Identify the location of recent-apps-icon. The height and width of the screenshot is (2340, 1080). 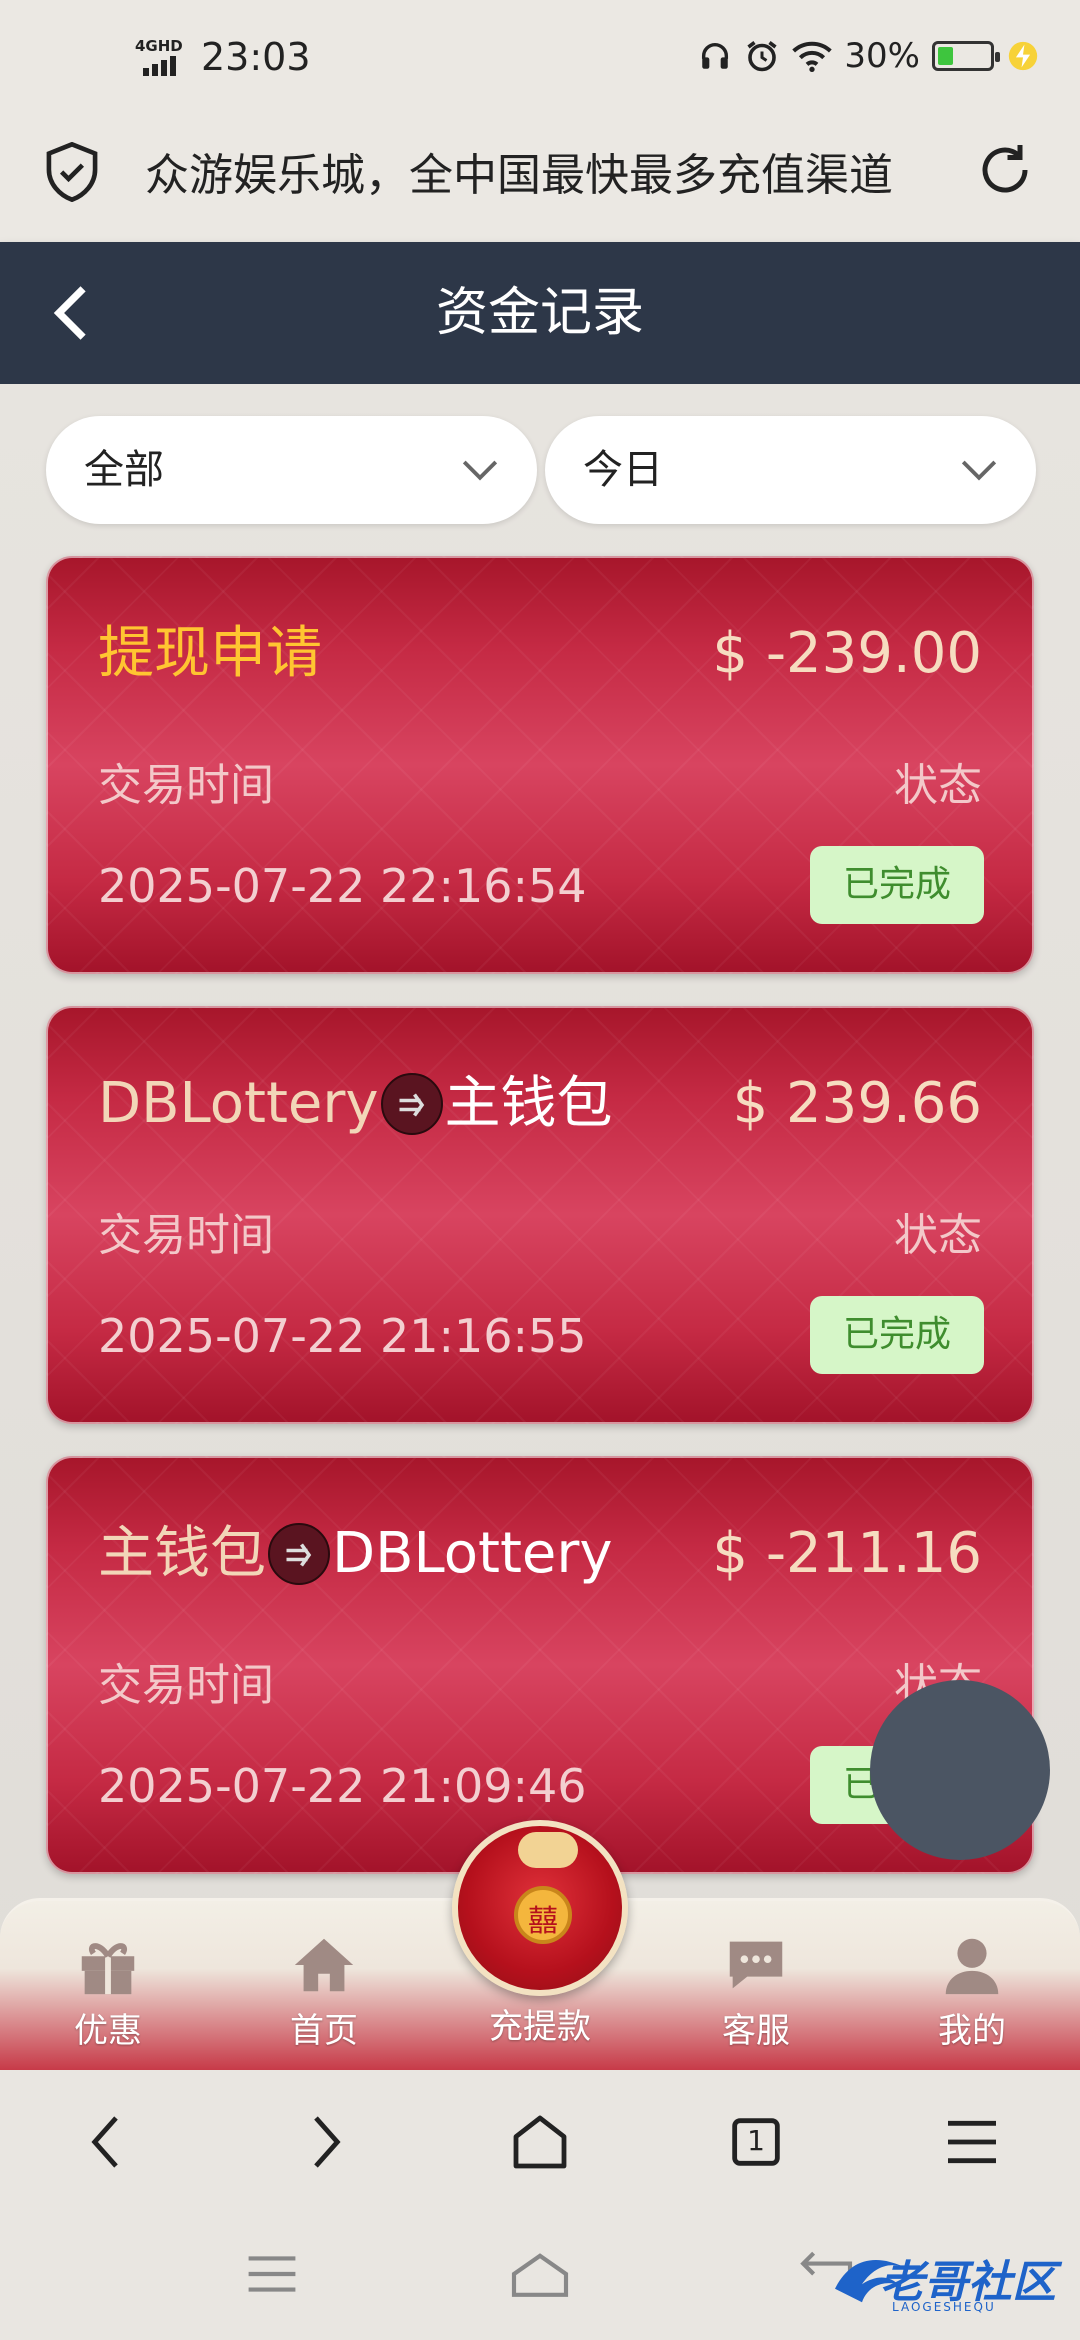
(272, 2274).